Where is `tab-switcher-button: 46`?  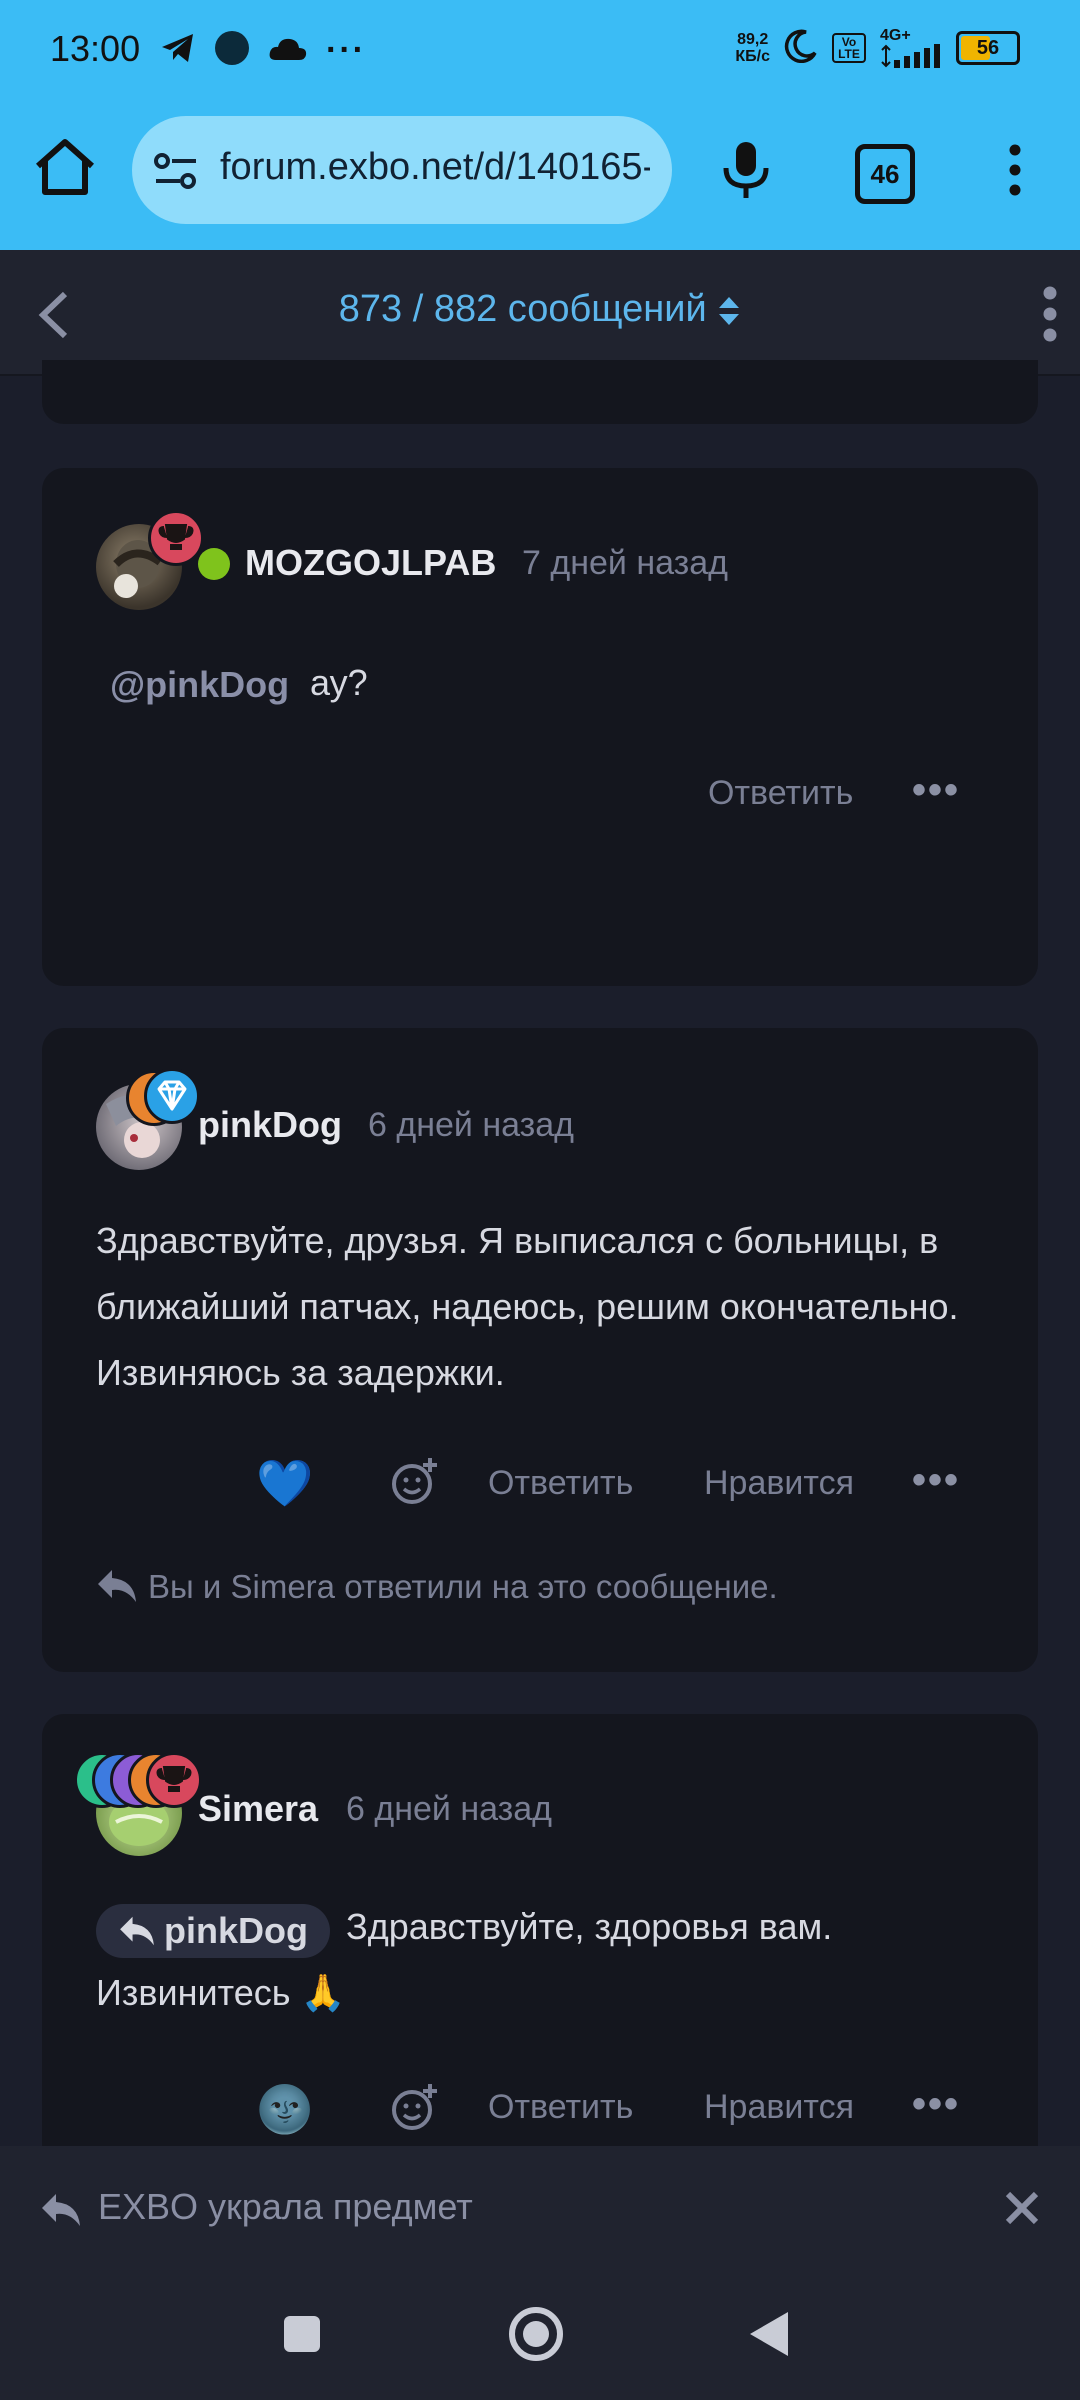
tab-switcher-button: 46 is located at coordinates (885, 174).